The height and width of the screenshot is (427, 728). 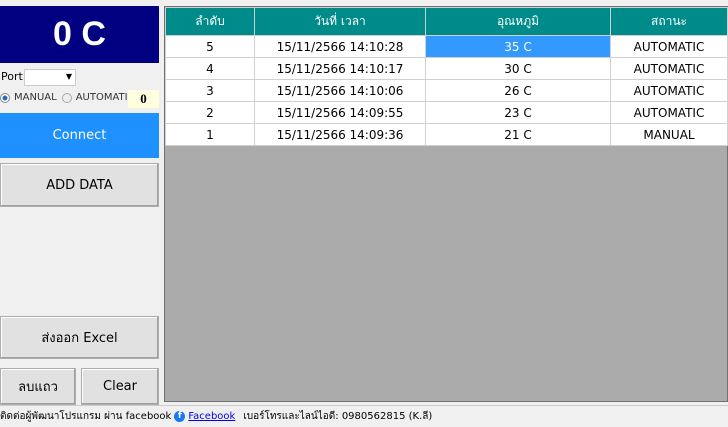 I want to click on table-row: 1 15/11/2566 14:09:36 21 C MANUAL, so click(x=446, y=134).